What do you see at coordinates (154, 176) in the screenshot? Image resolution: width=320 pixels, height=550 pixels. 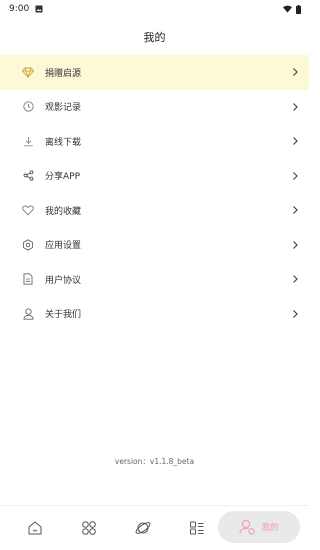 I see `menu-item-share-app: 分享APP` at bounding box center [154, 176].